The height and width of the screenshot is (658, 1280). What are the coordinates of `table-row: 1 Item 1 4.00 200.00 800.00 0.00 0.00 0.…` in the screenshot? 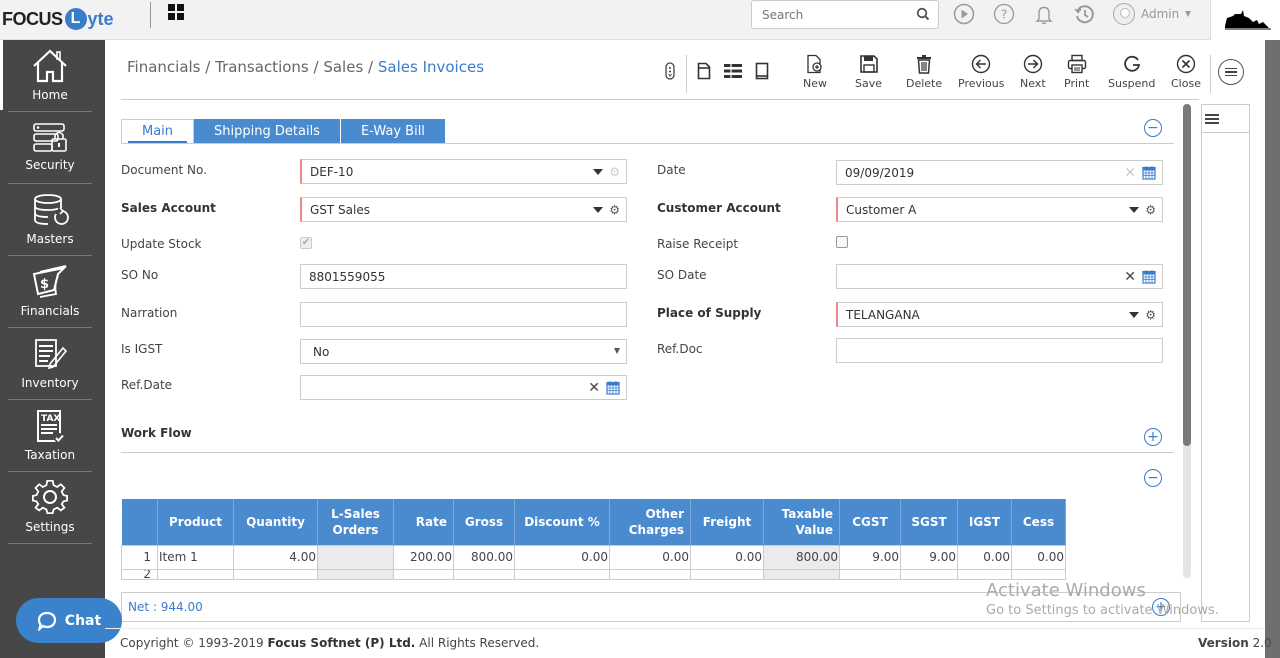 It's located at (593, 557).